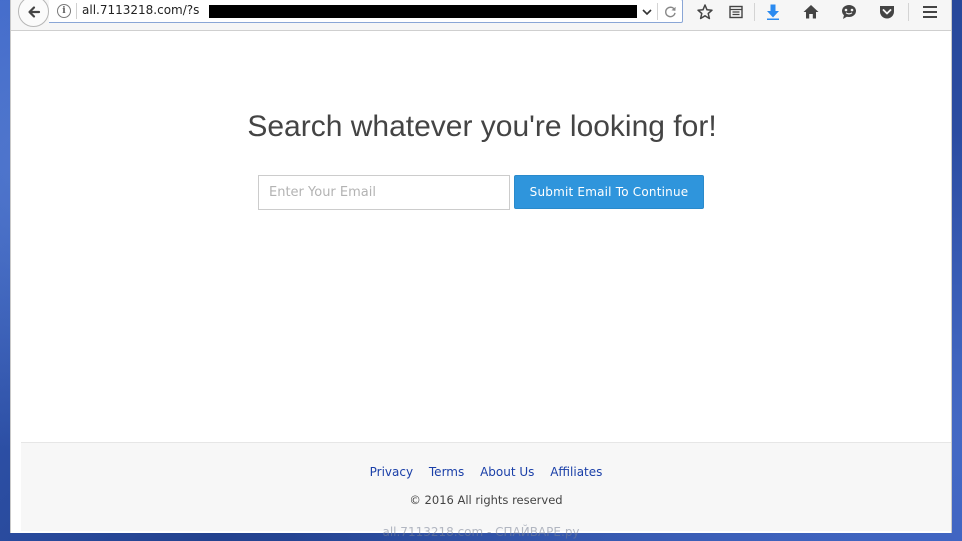 The width and height of the screenshot is (962, 541). What do you see at coordinates (384, 192) in the screenshot?
I see `email-field` at bounding box center [384, 192].